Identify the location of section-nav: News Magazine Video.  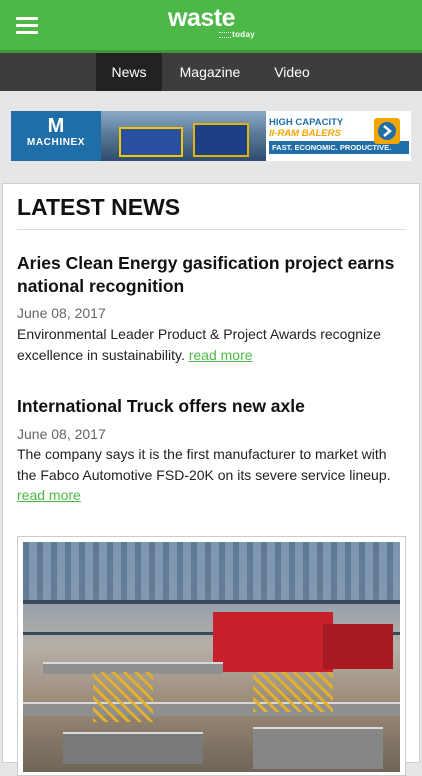
(211, 72).